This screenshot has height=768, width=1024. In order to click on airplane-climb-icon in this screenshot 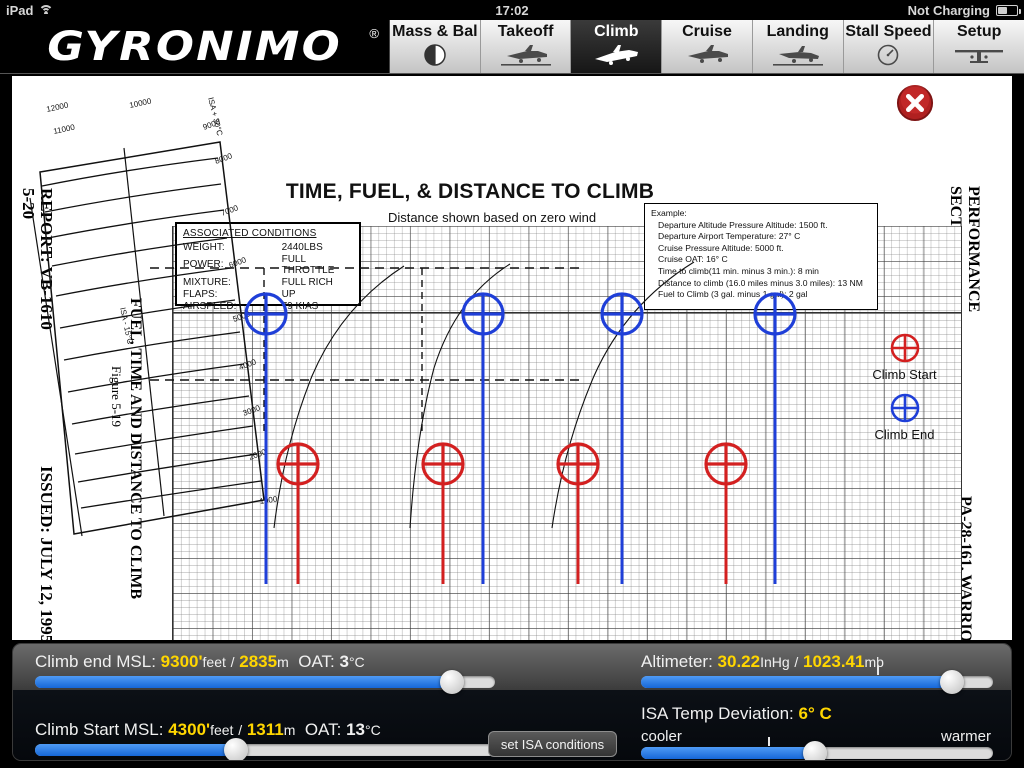, I will do `click(616, 55)`.